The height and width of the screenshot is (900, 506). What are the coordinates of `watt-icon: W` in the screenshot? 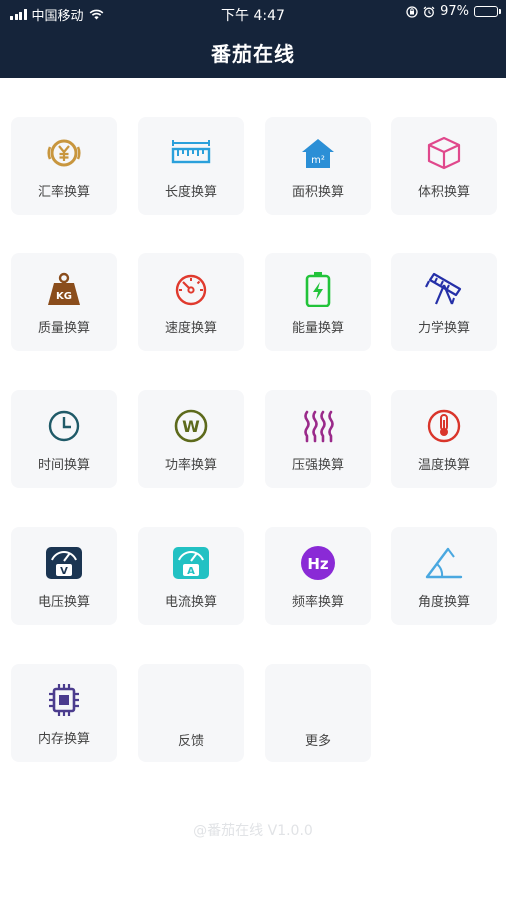 It's located at (191, 426).